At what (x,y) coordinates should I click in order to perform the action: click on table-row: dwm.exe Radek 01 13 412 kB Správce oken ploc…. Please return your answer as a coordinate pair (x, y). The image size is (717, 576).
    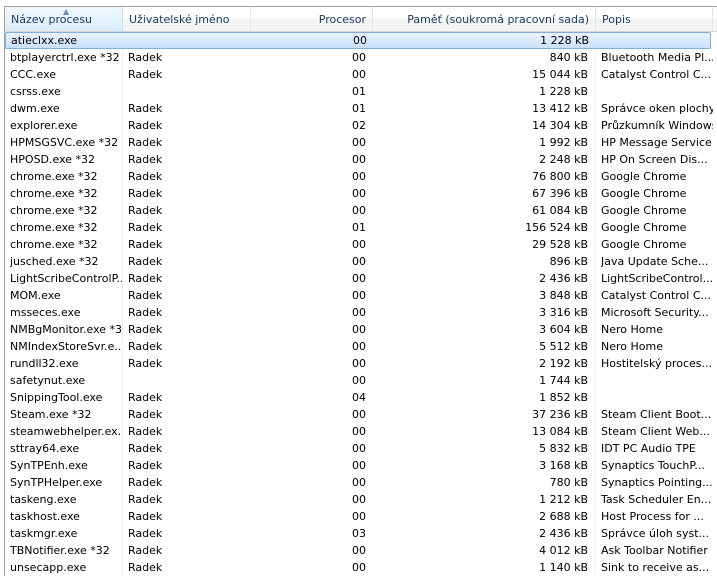
    Looking at the image, I should click on (361, 108).